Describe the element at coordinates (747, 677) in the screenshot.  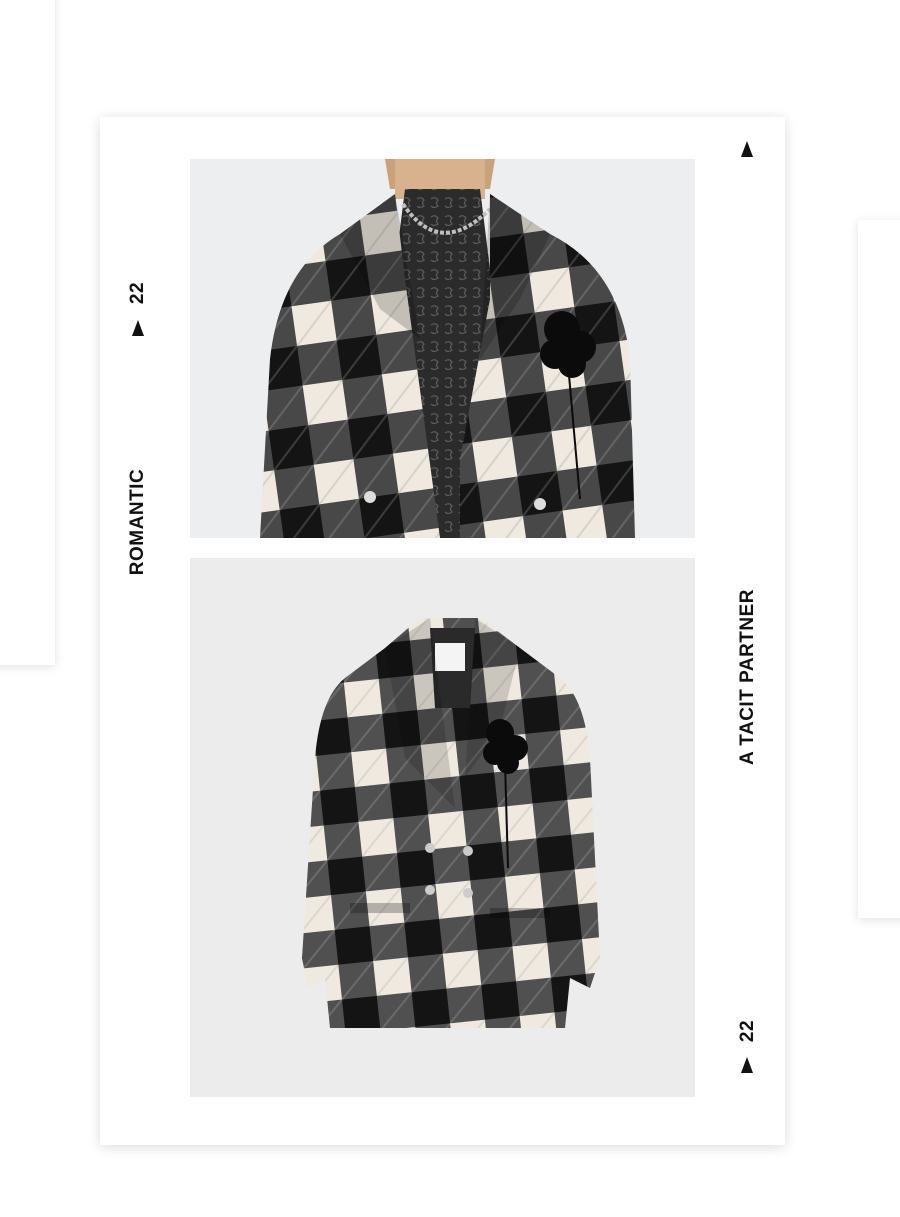
I see `tacit-partner-label: A TACIT PARTNER` at that location.